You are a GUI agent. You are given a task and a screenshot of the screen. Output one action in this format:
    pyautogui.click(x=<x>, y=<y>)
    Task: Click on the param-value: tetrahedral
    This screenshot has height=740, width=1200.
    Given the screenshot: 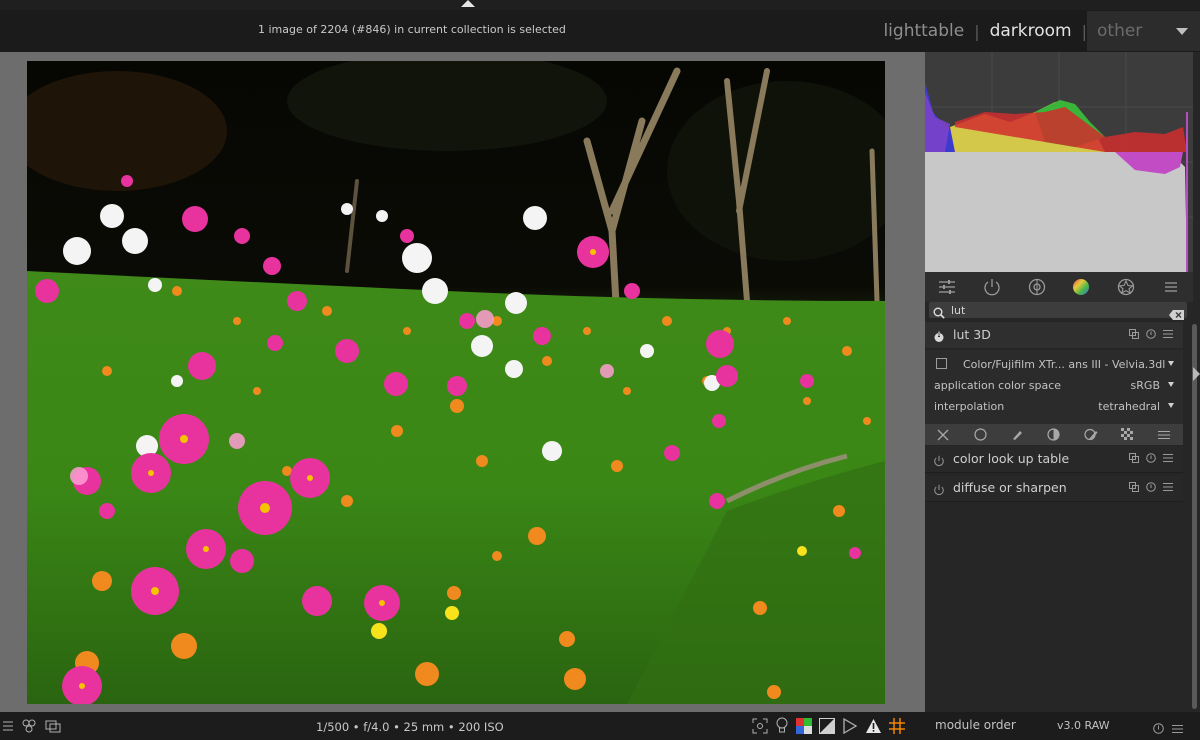 What is the action you would take?
    pyautogui.click(x=1129, y=406)
    